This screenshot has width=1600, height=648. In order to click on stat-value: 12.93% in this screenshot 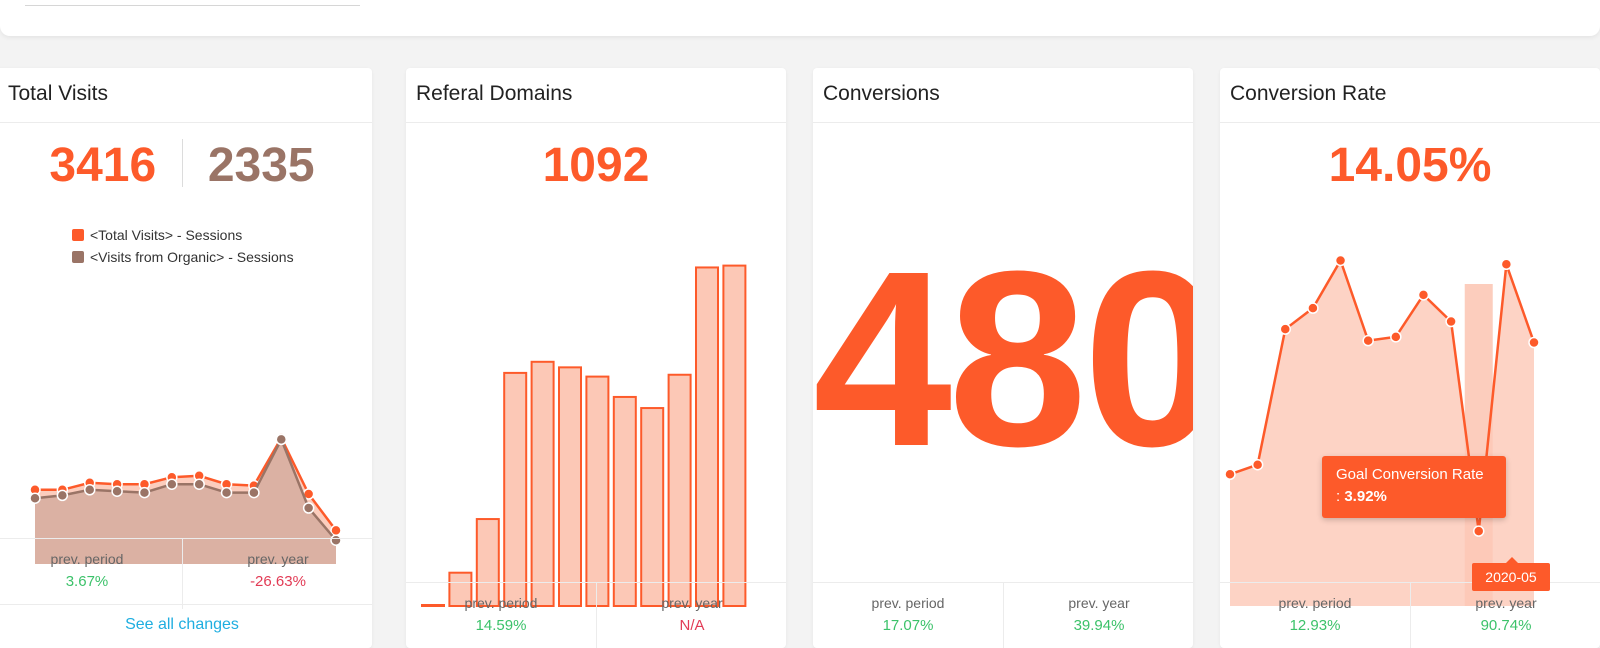, I will do `click(1315, 625)`.